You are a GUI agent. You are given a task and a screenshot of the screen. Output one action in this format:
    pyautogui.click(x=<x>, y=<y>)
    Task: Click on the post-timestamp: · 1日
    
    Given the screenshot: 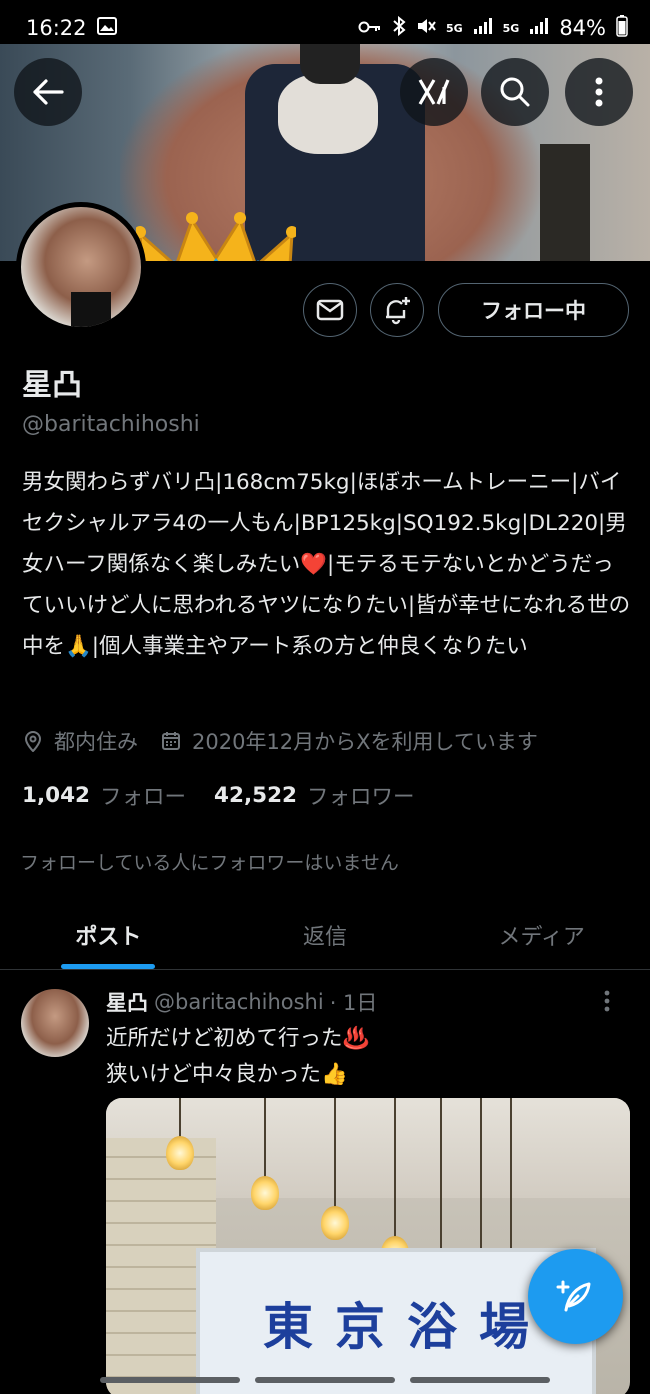 What is the action you would take?
    pyautogui.click(x=354, y=1002)
    